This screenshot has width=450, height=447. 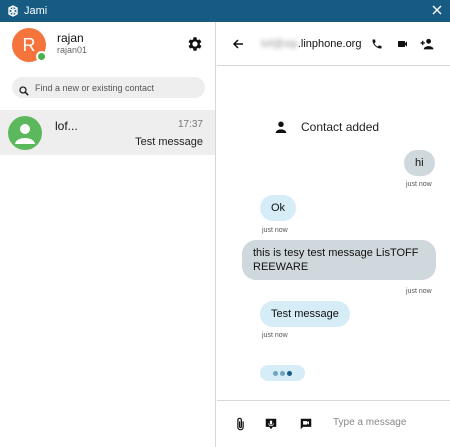 I want to click on contact-search, so click(x=108, y=87).